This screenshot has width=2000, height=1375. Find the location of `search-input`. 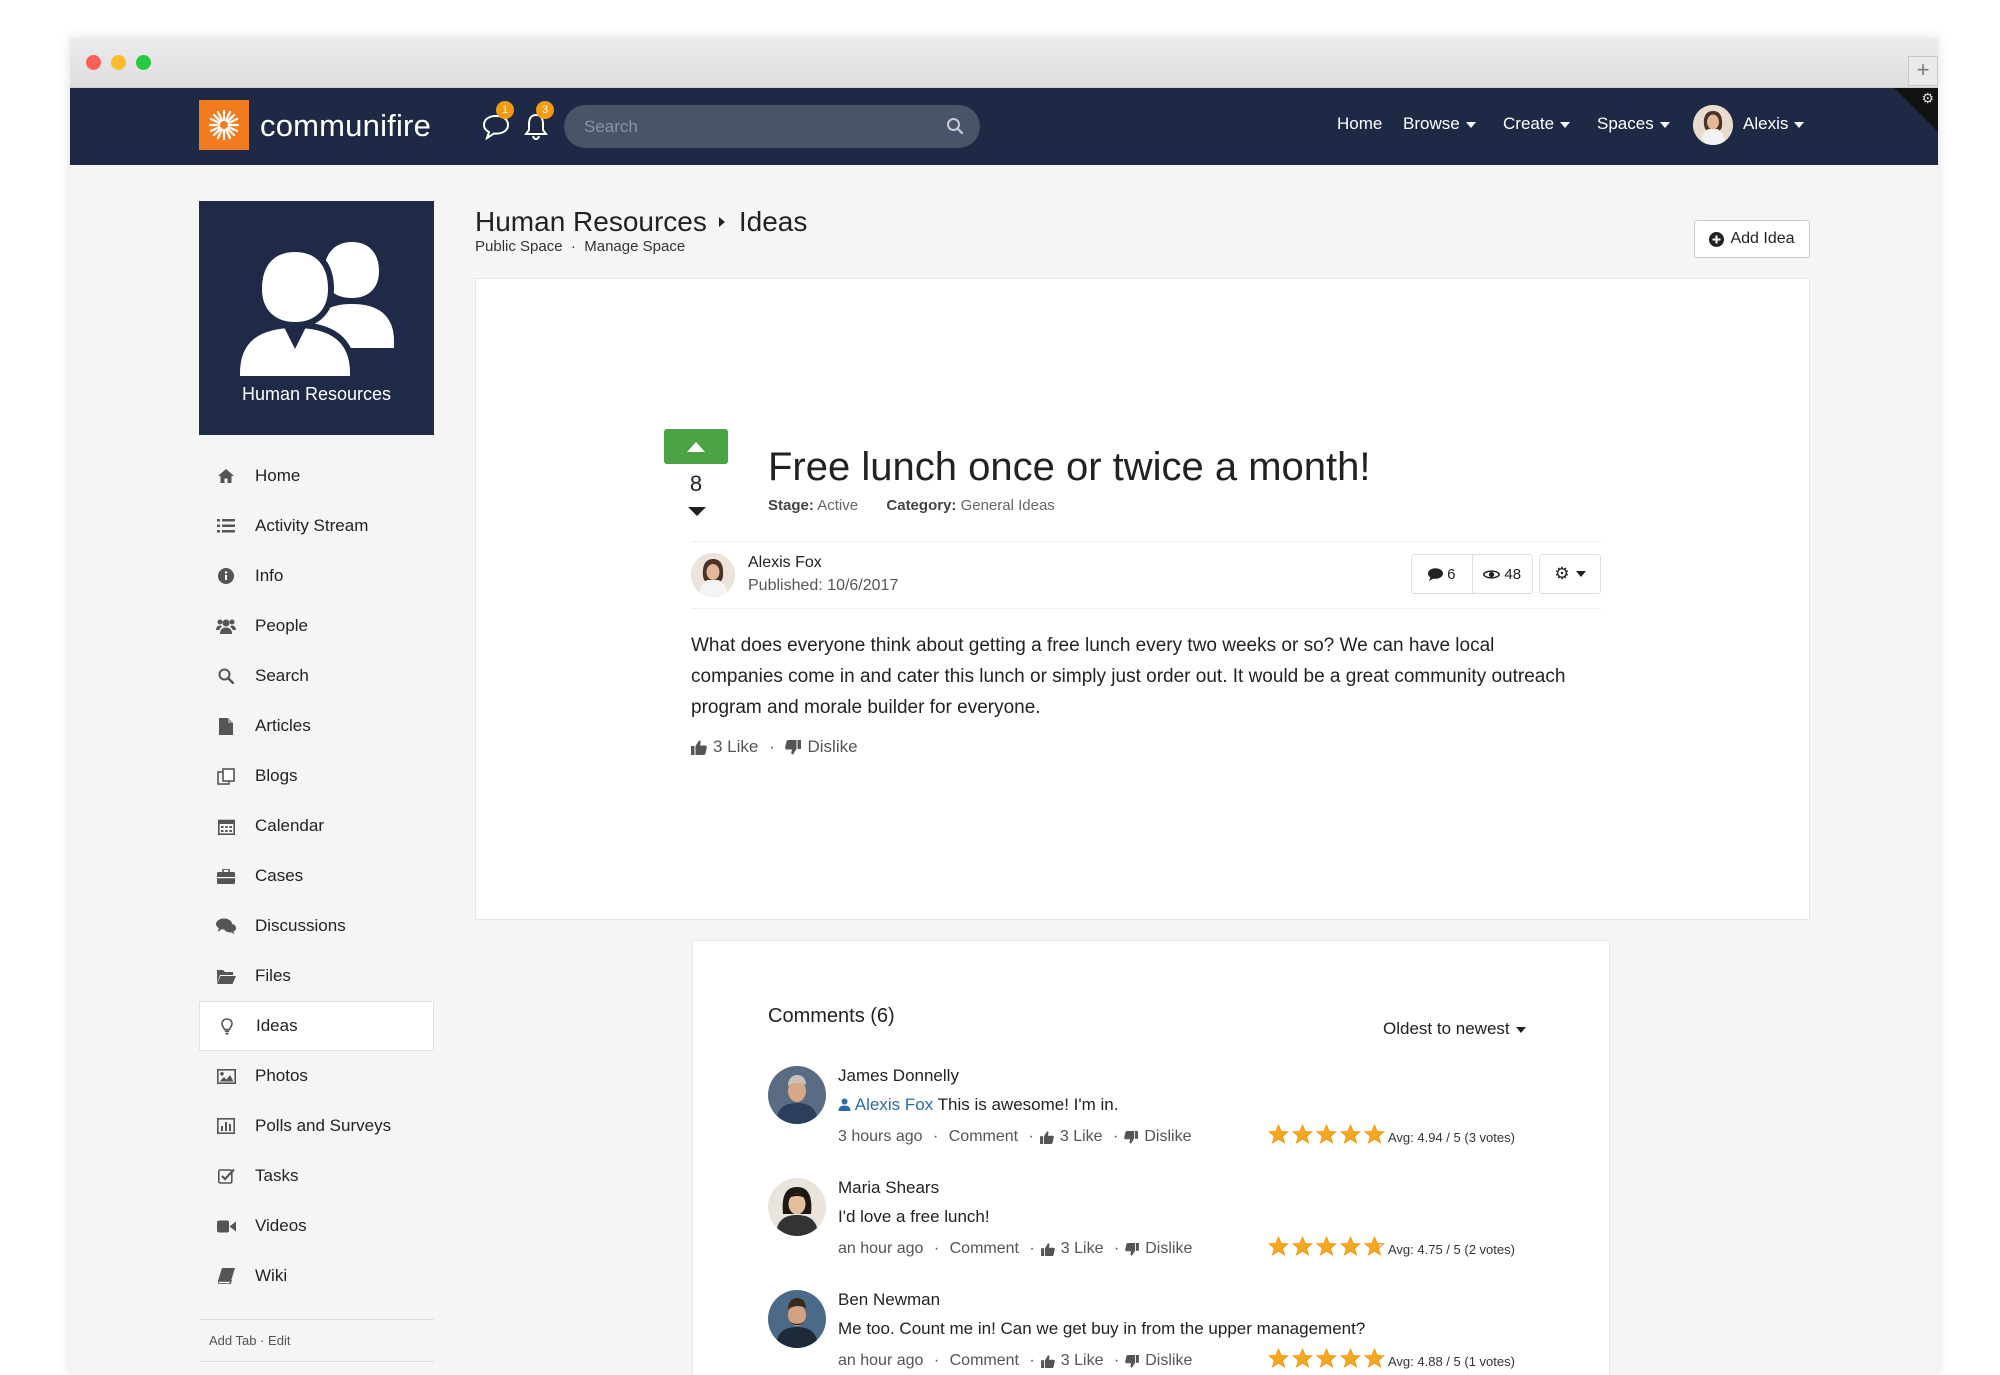

search-input is located at coordinates (754, 126).